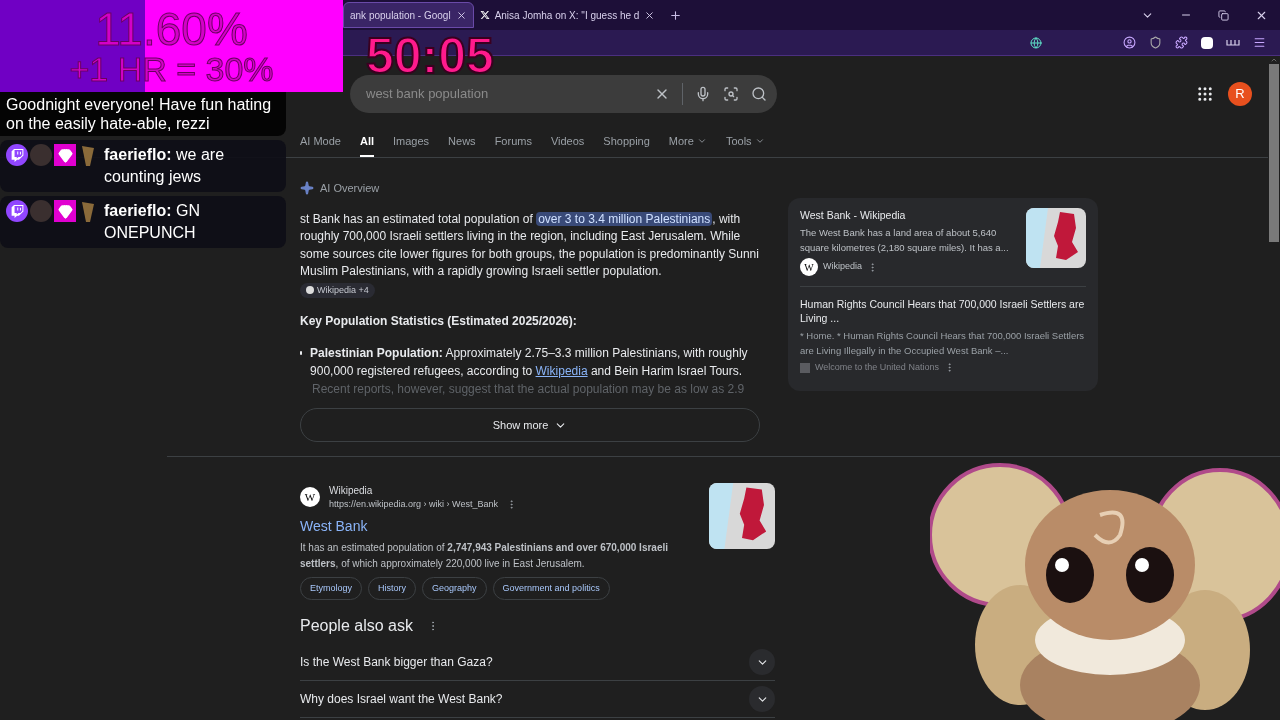 The height and width of the screenshot is (720, 1280). I want to click on section-heading: People also ask, so click(356, 626).